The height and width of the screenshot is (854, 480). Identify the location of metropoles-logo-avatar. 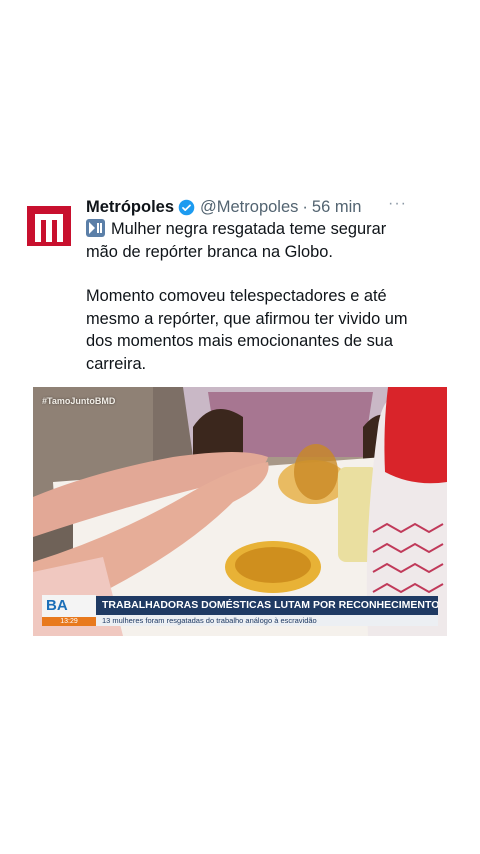
(49, 226).